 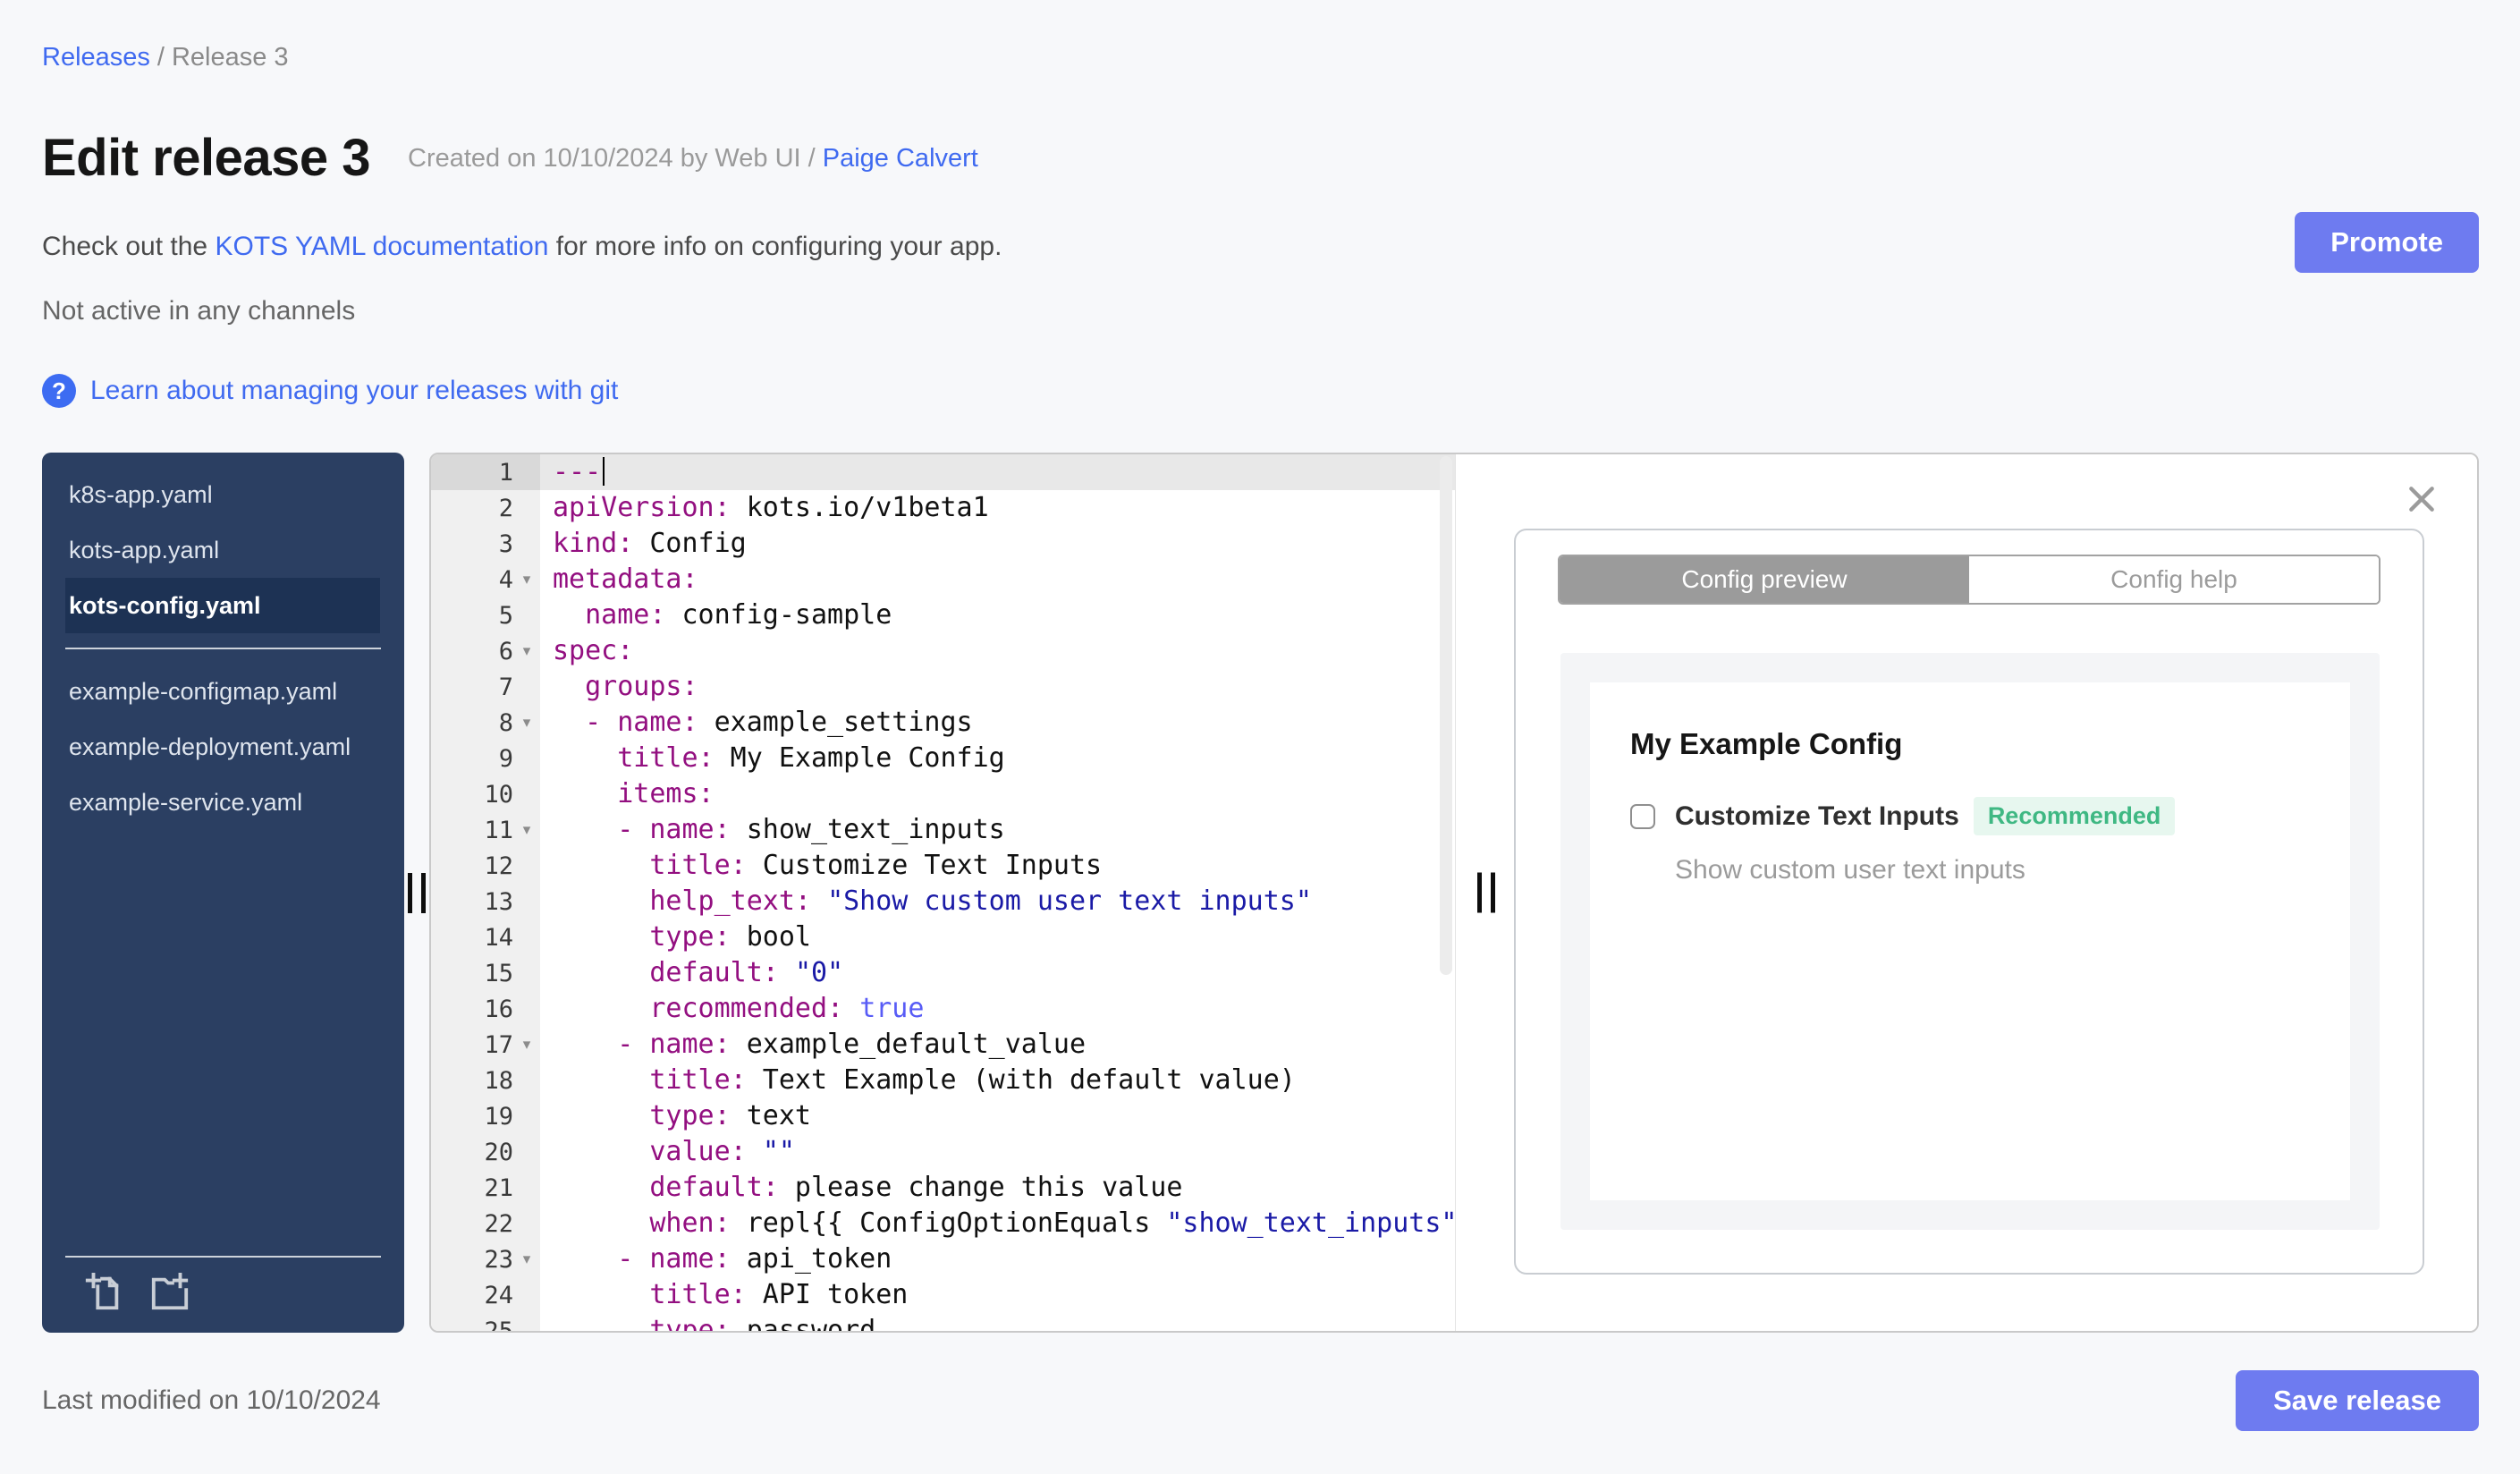 What do you see at coordinates (997, 687) in the screenshot?
I see `code-content-7: groups:` at bounding box center [997, 687].